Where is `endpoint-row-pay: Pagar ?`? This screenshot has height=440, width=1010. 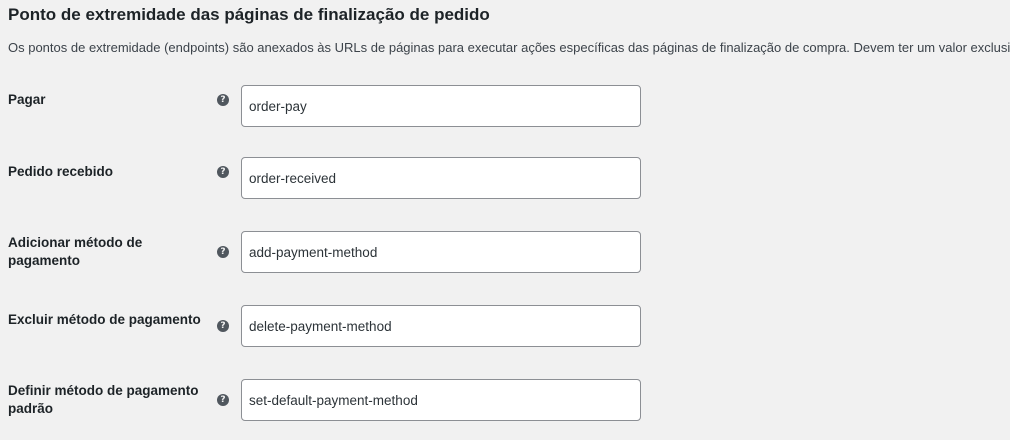 endpoint-row-pay: Pagar ? is located at coordinates (505, 106).